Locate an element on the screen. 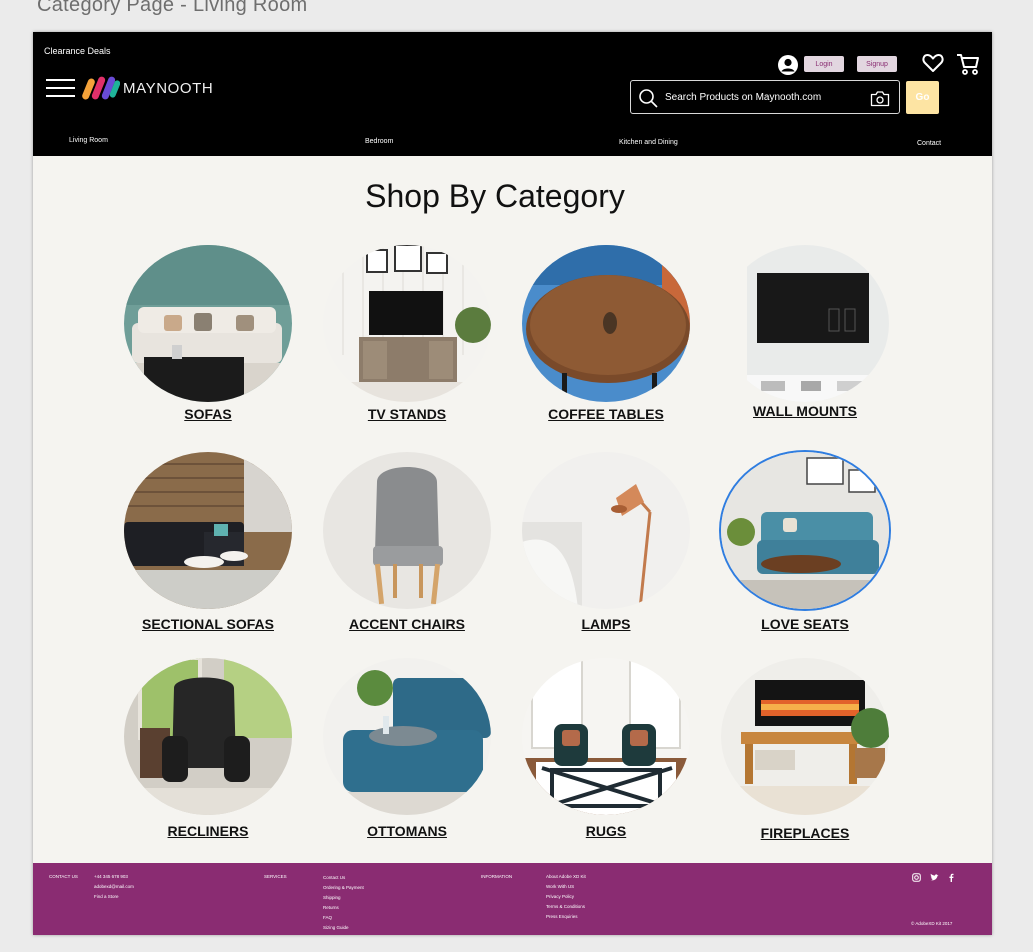 The height and width of the screenshot is (952, 1033). footer-email: adobexd@mail.com is located at coordinates (114, 886).